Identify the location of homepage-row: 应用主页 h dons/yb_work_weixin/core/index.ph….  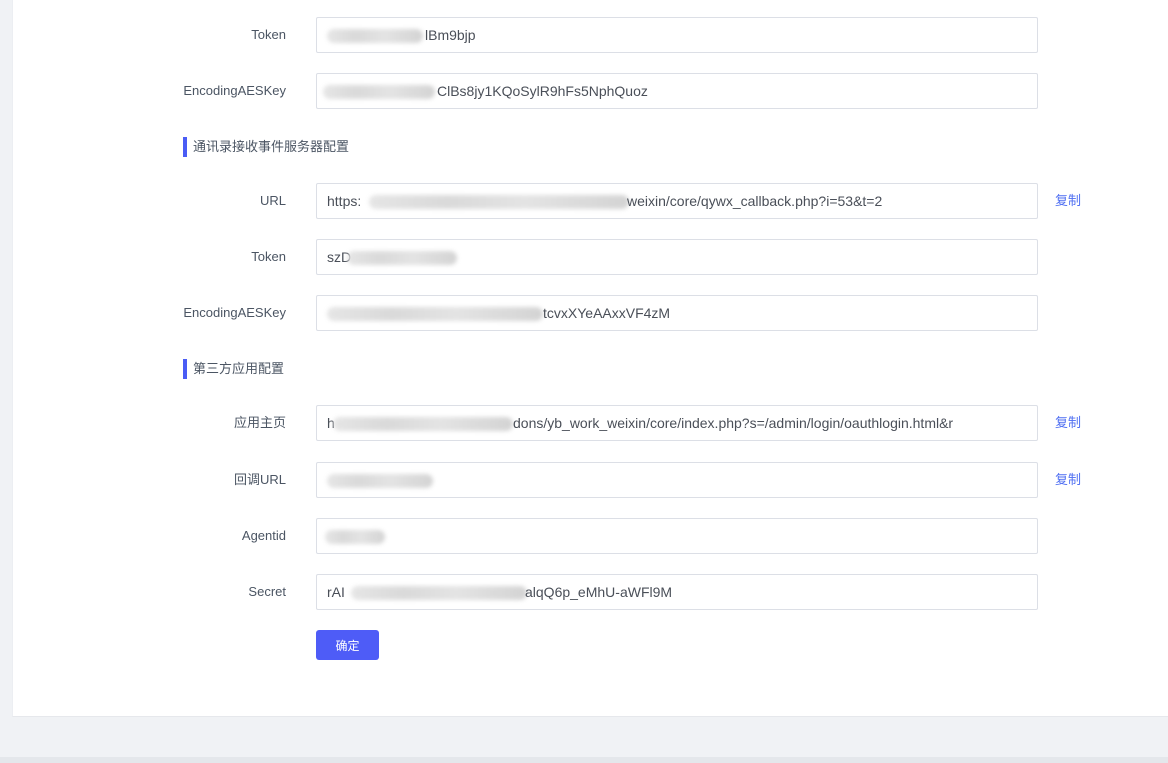
(584, 423).